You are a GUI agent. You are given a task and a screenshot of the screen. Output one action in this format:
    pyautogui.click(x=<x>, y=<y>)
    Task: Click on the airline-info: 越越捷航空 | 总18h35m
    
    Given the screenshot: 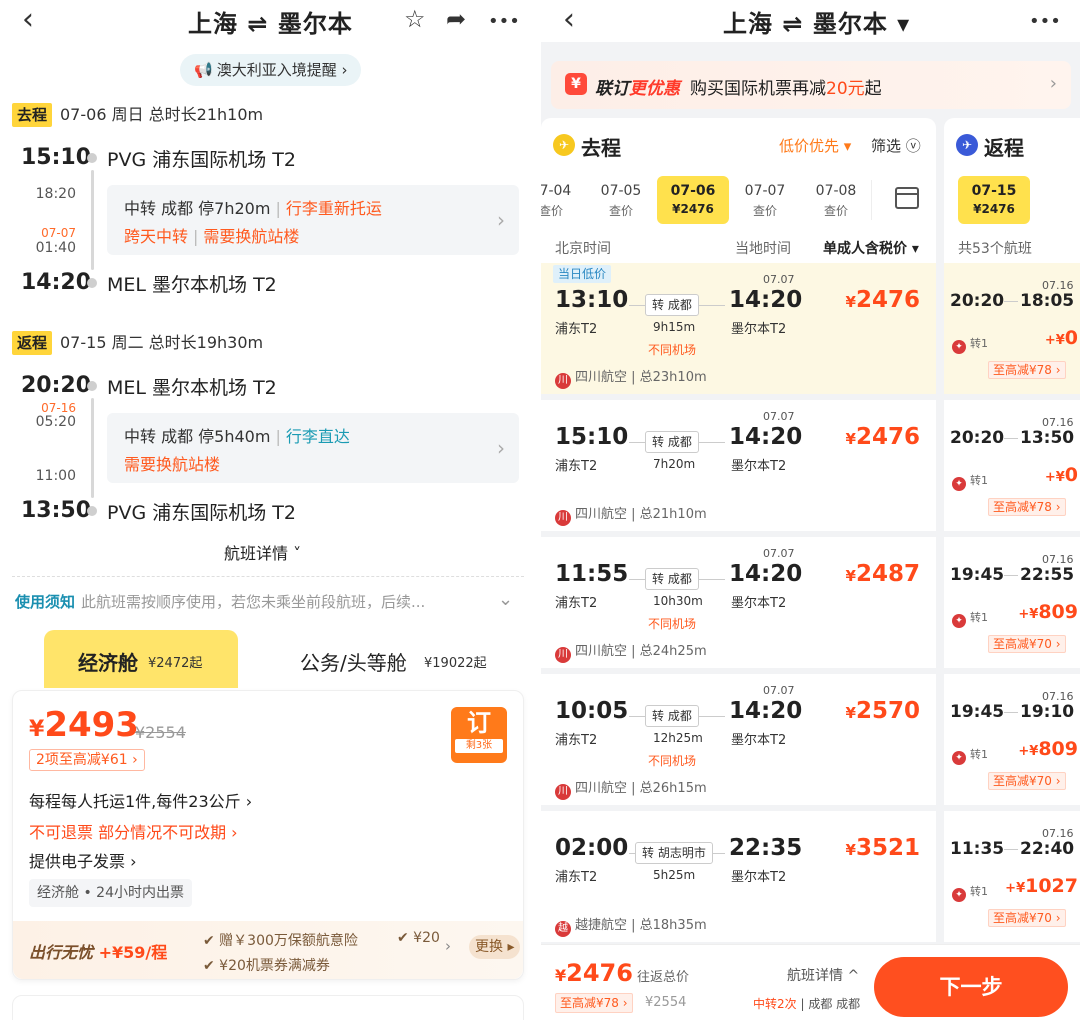 What is the action you would take?
    pyautogui.click(x=631, y=925)
    